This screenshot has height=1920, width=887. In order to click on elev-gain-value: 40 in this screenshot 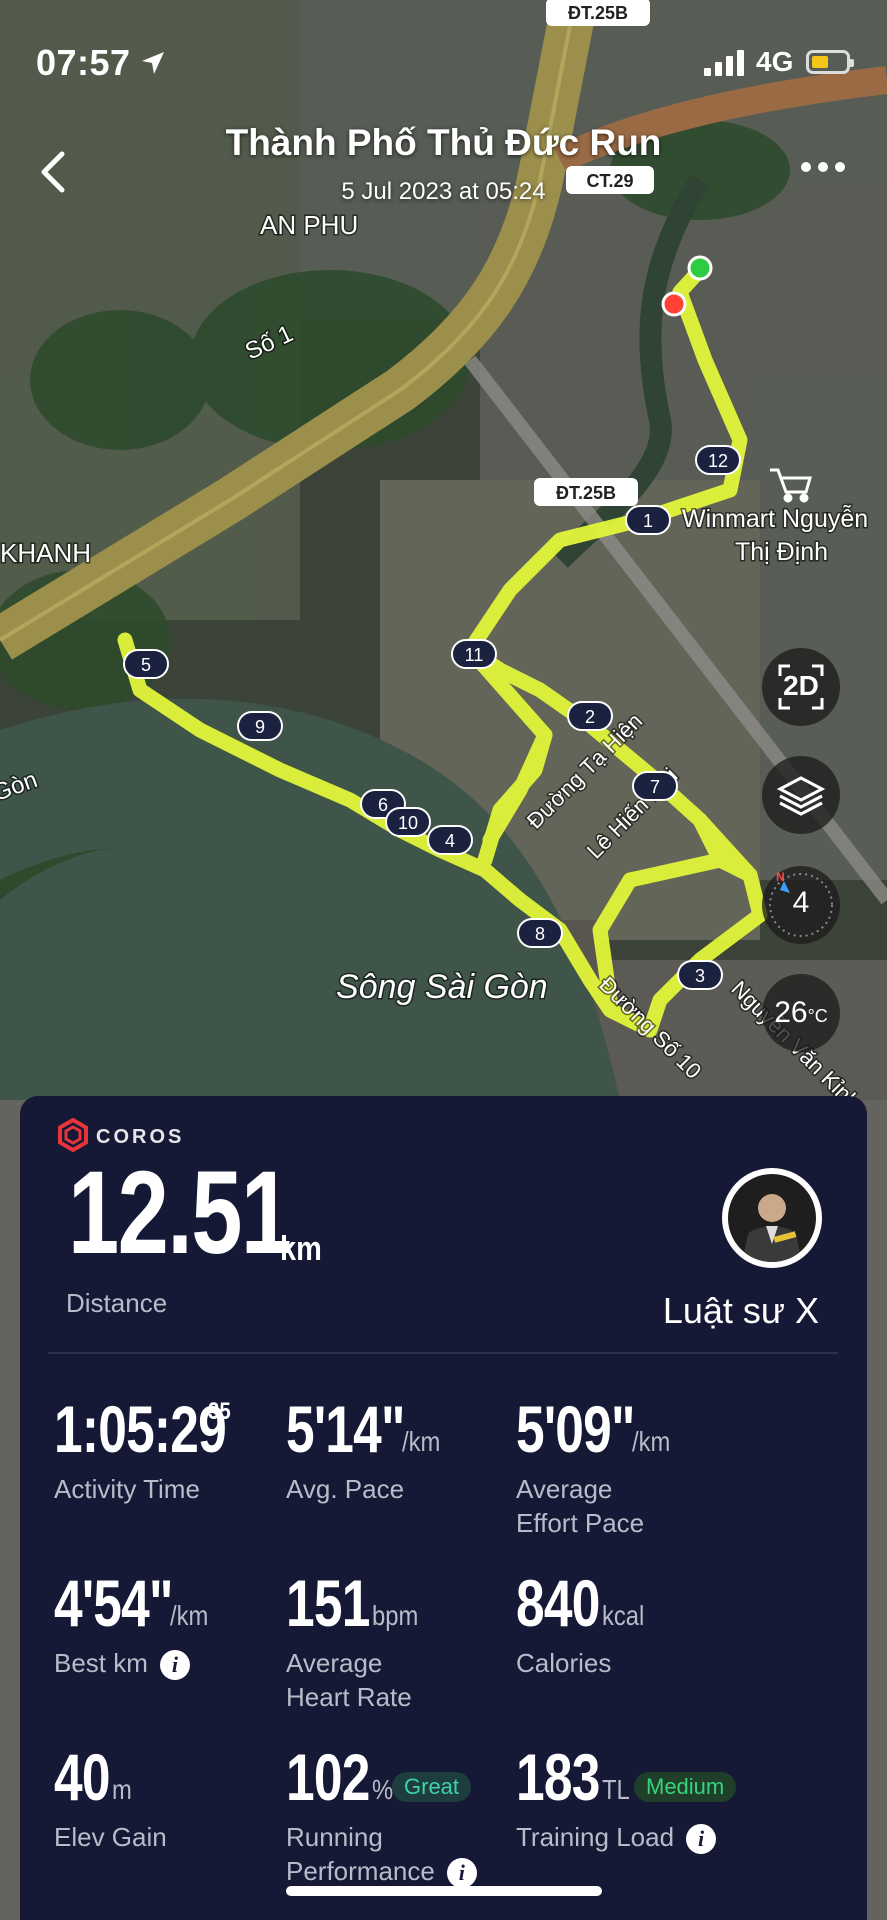, I will do `click(82, 1777)`.